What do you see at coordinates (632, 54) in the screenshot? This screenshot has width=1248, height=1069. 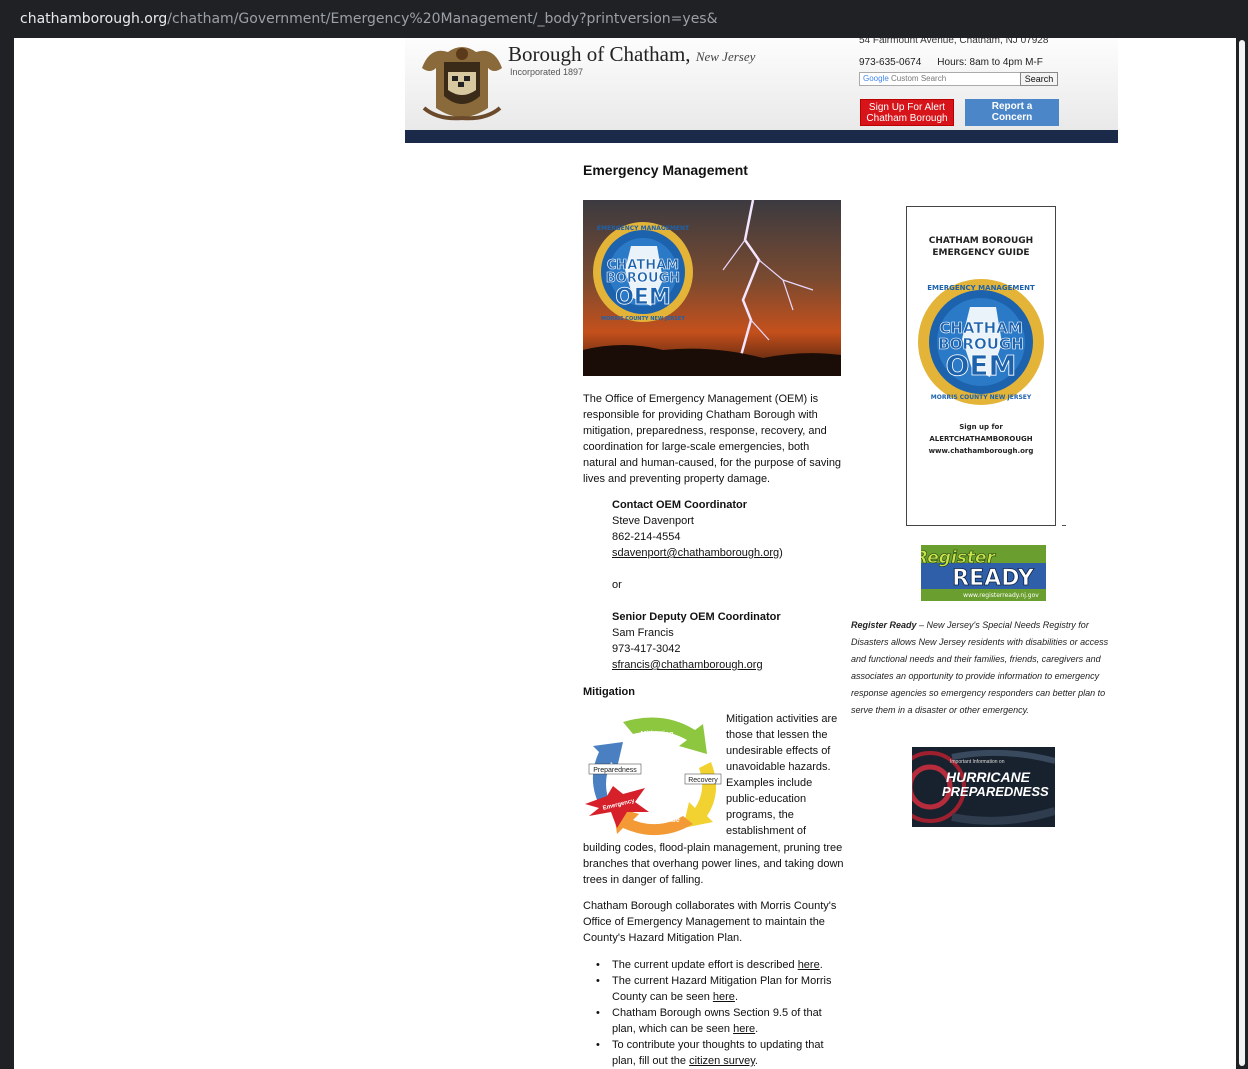 I see `borough-name: Borough of Chatham, New Jersey` at bounding box center [632, 54].